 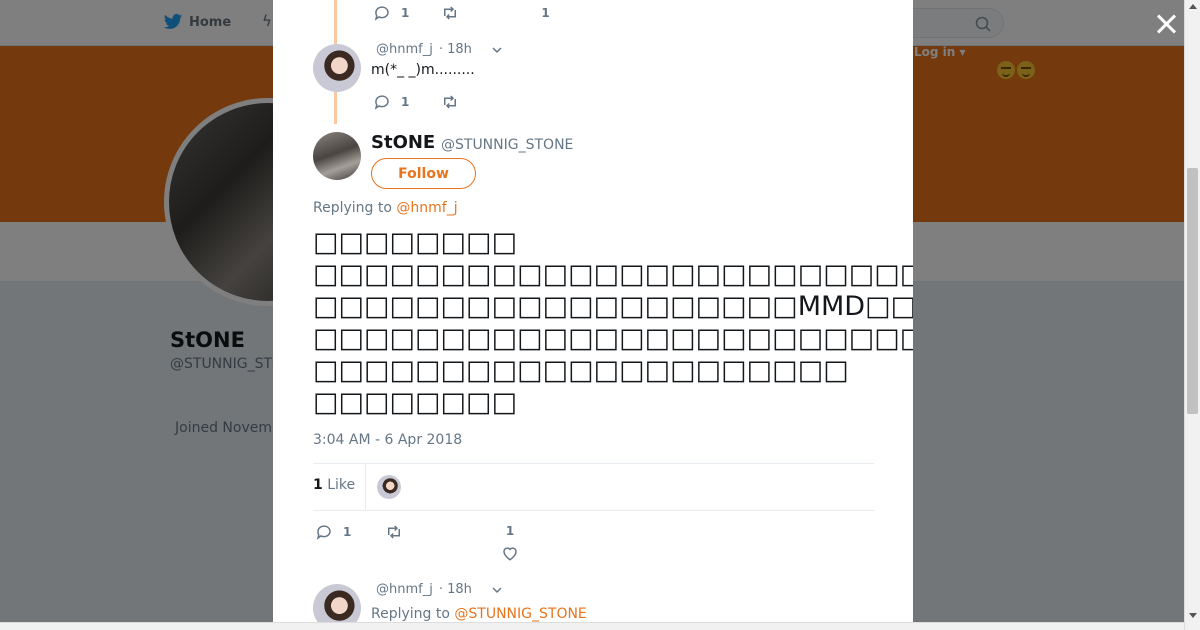 I want to click on scroll-down-arrow-icon, so click(x=1193, y=615).